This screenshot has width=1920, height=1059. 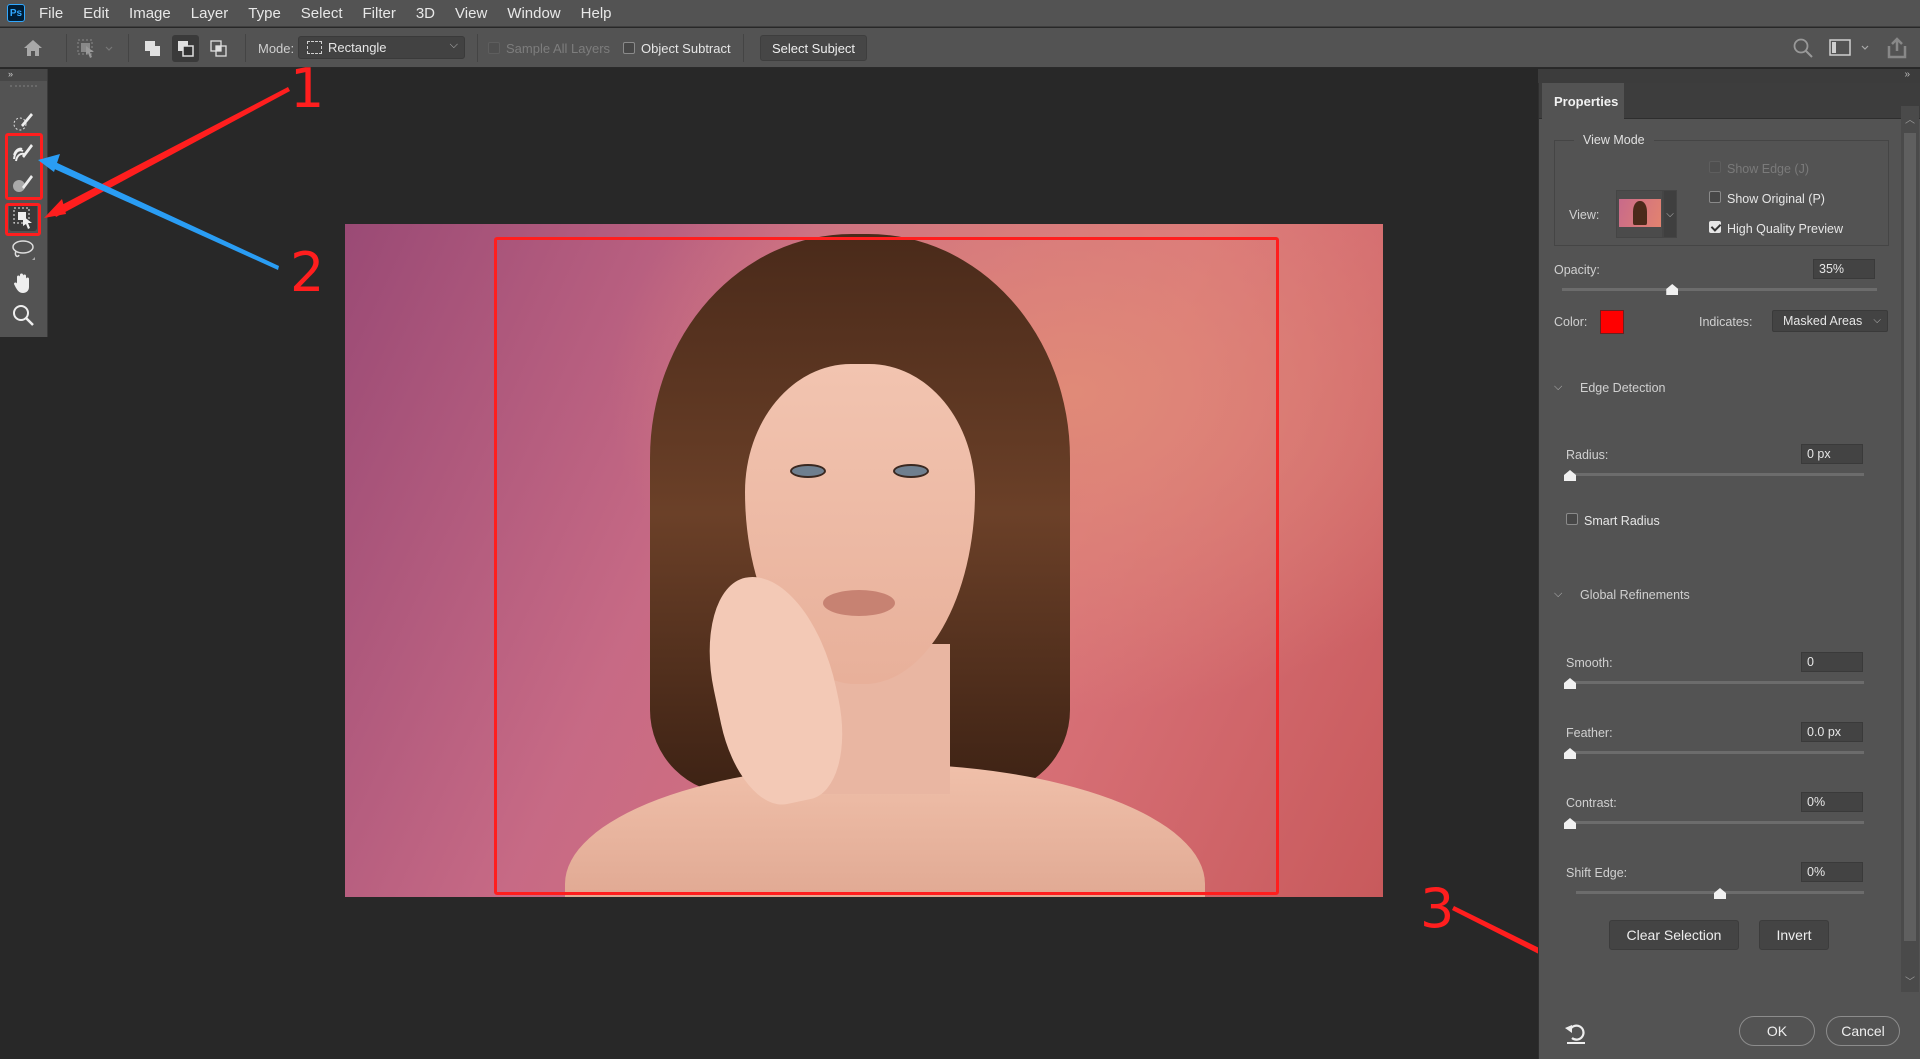 I want to click on search-button, so click(x=1803, y=48).